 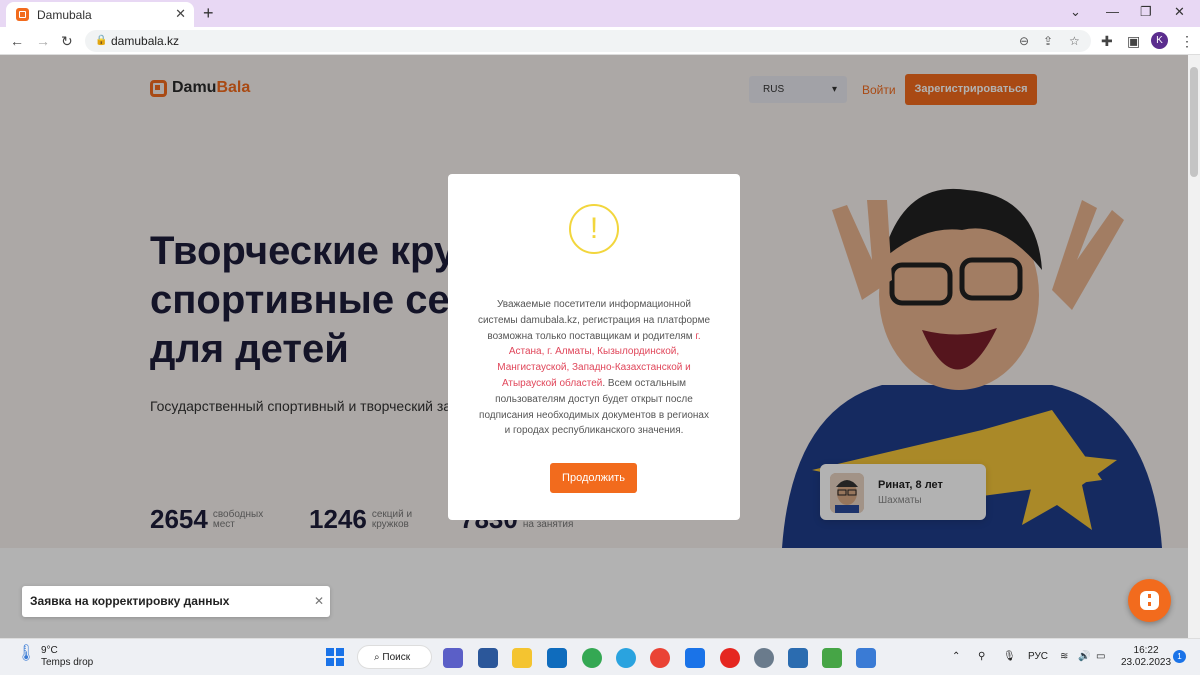 I want to click on snipping-tool-icon, so click(x=866, y=658).